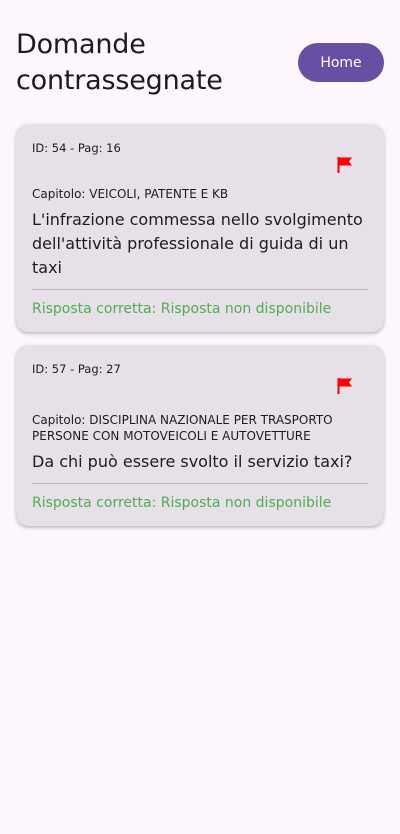 The height and width of the screenshot is (834, 400). I want to click on page-title: Domande contrassegnate, so click(119, 62).